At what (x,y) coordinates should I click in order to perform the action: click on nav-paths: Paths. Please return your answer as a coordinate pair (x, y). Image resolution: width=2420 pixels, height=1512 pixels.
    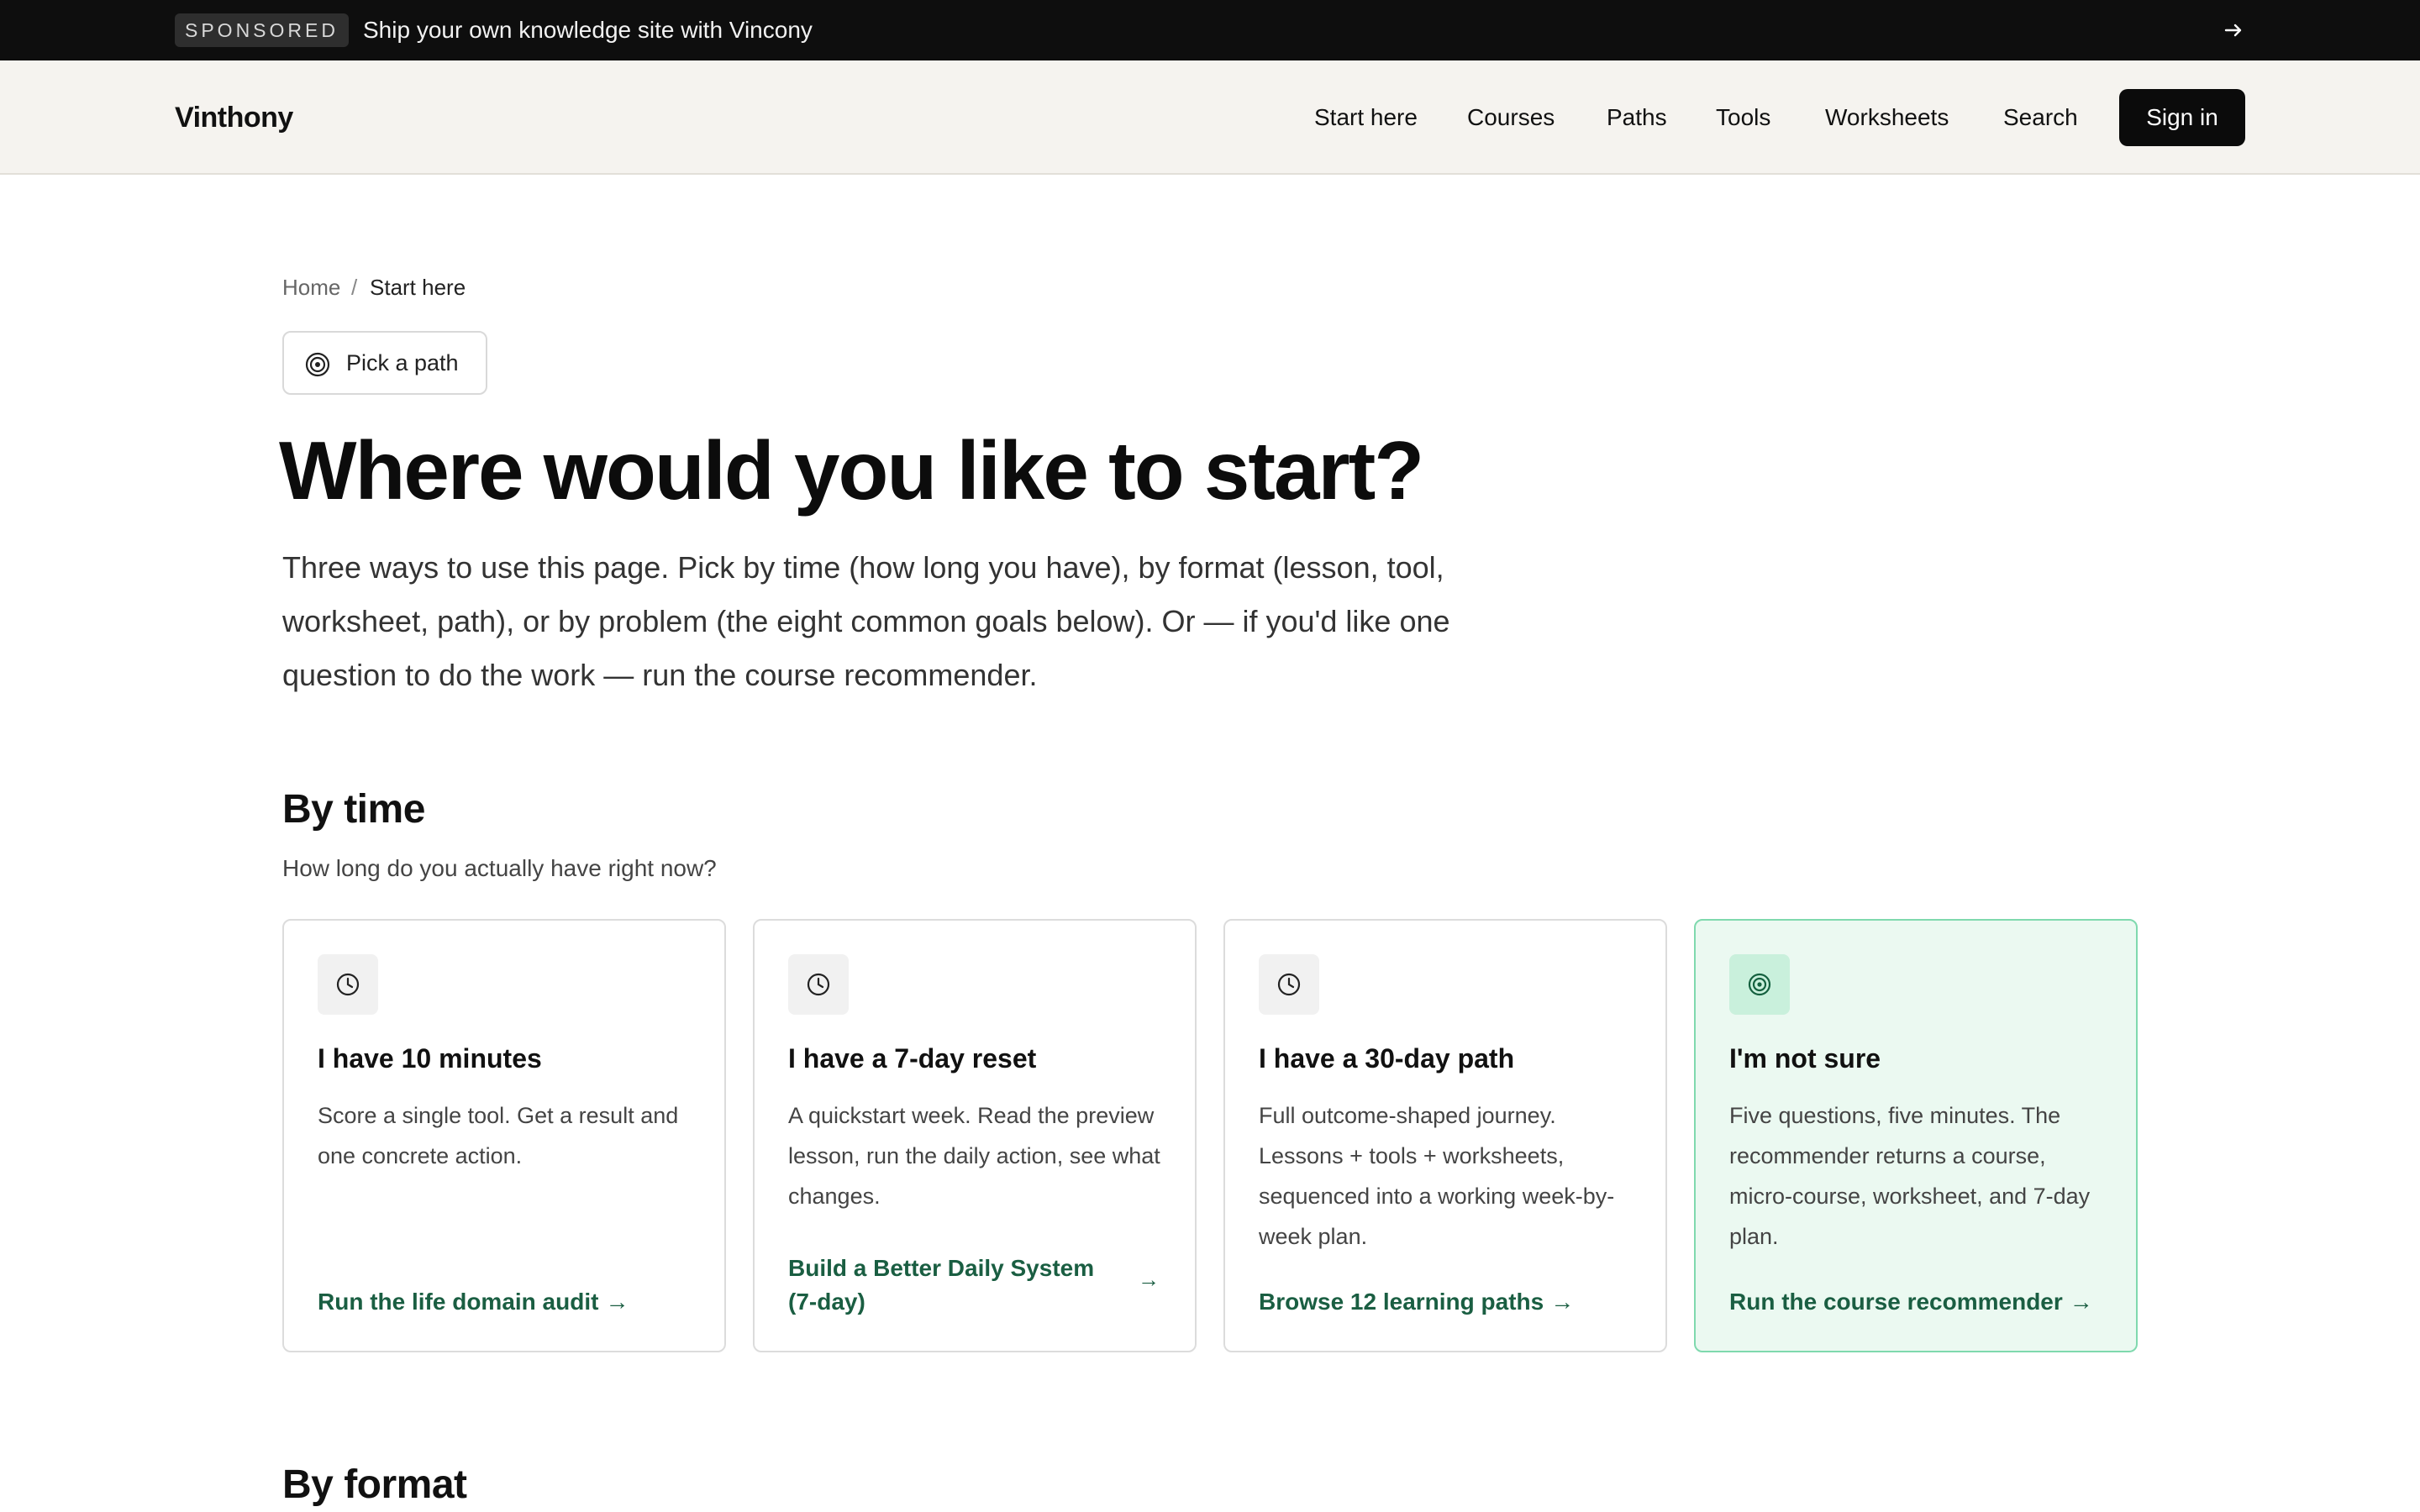
    Looking at the image, I should click on (1637, 117).